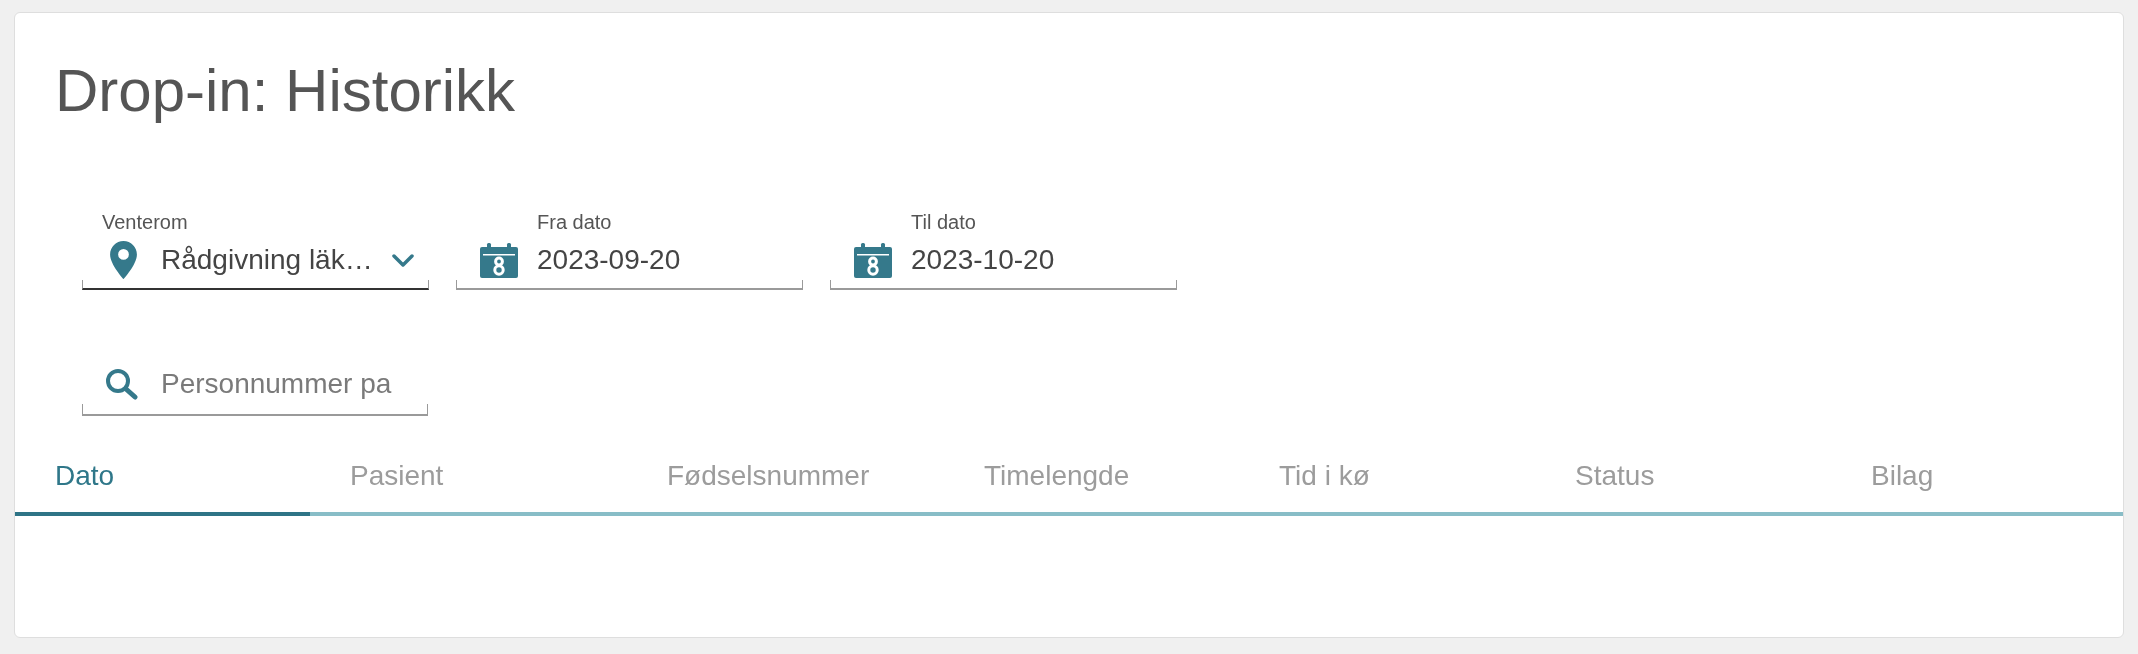 This screenshot has width=2138, height=654. I want to click on page-title: Drop-in: Historikk, so click(285, 91).